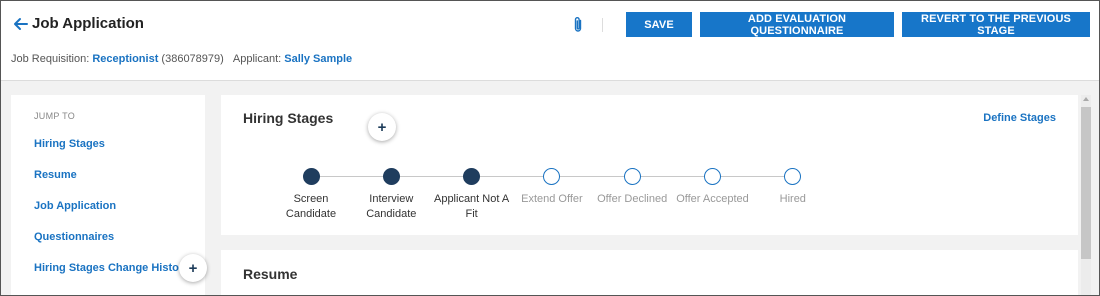 This screenshot has width=1100, height=296. What do you see at coordinates (192, 59) in the screenshot?
I see `job-requisition-id: (386078979)` at bounding box center [192, 59].